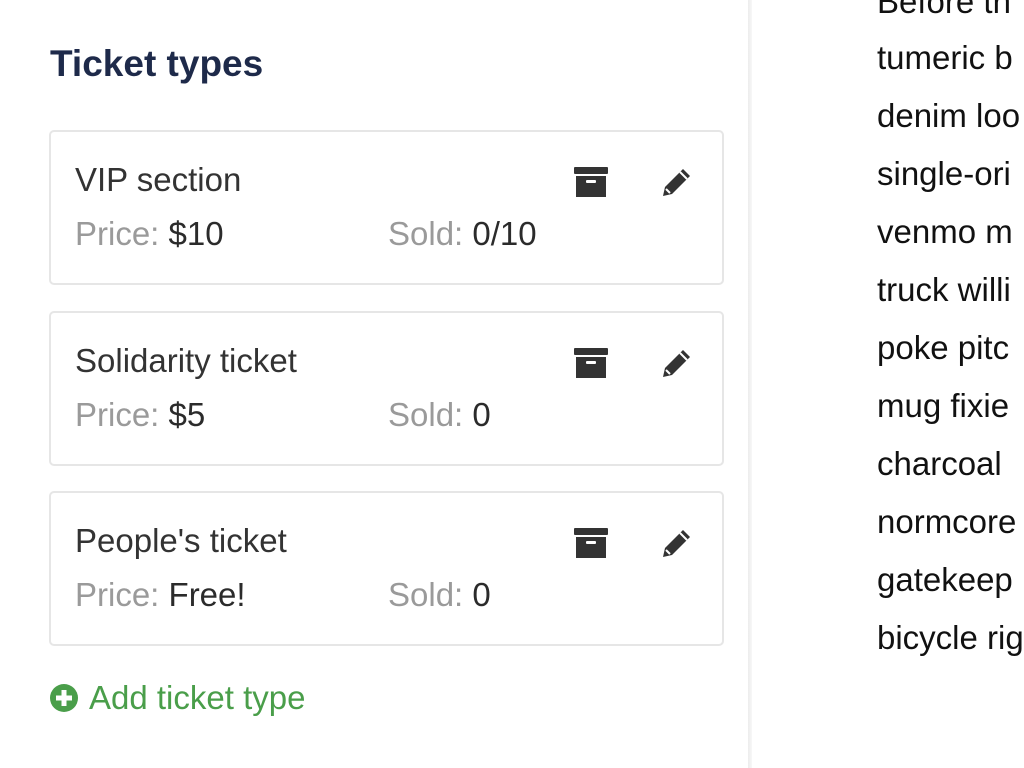  What do you see at coordinates (187, 414) in the screenshot?
I see `price-value: $5` at bounding box center [187, 414].